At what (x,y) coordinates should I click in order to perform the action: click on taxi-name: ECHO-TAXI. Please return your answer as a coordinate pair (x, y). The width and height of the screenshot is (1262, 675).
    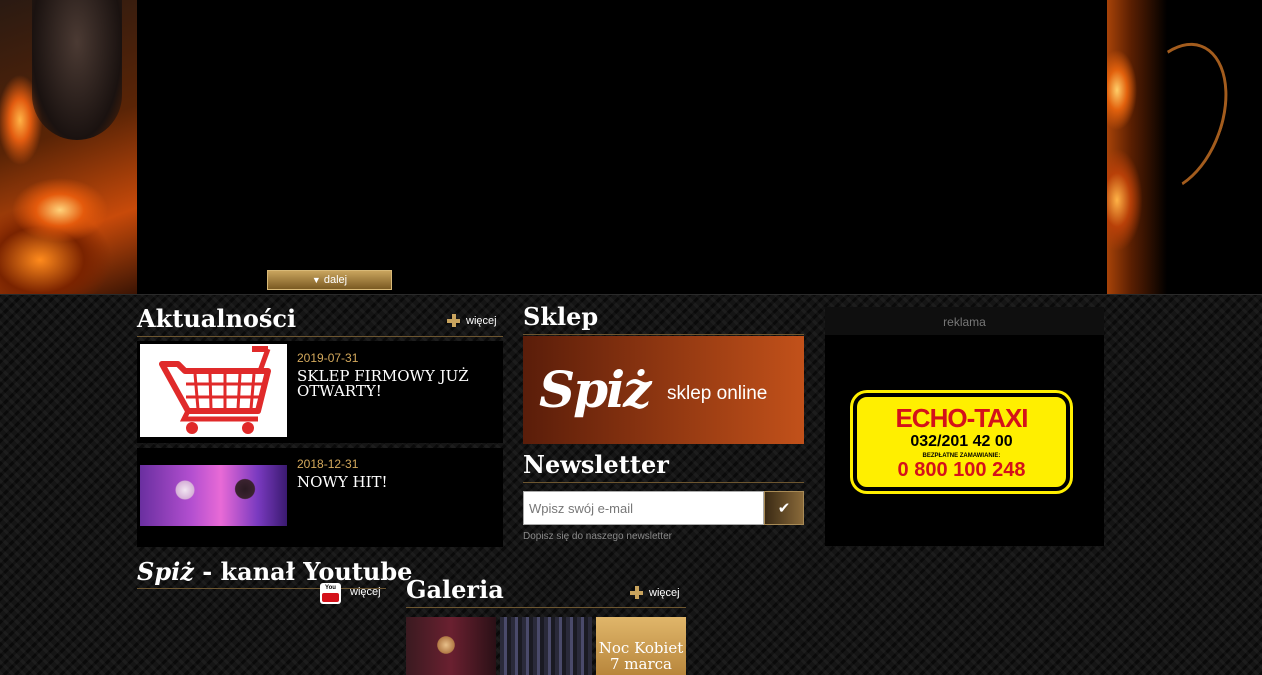
    Looking at the image, I should click on (961, 418).